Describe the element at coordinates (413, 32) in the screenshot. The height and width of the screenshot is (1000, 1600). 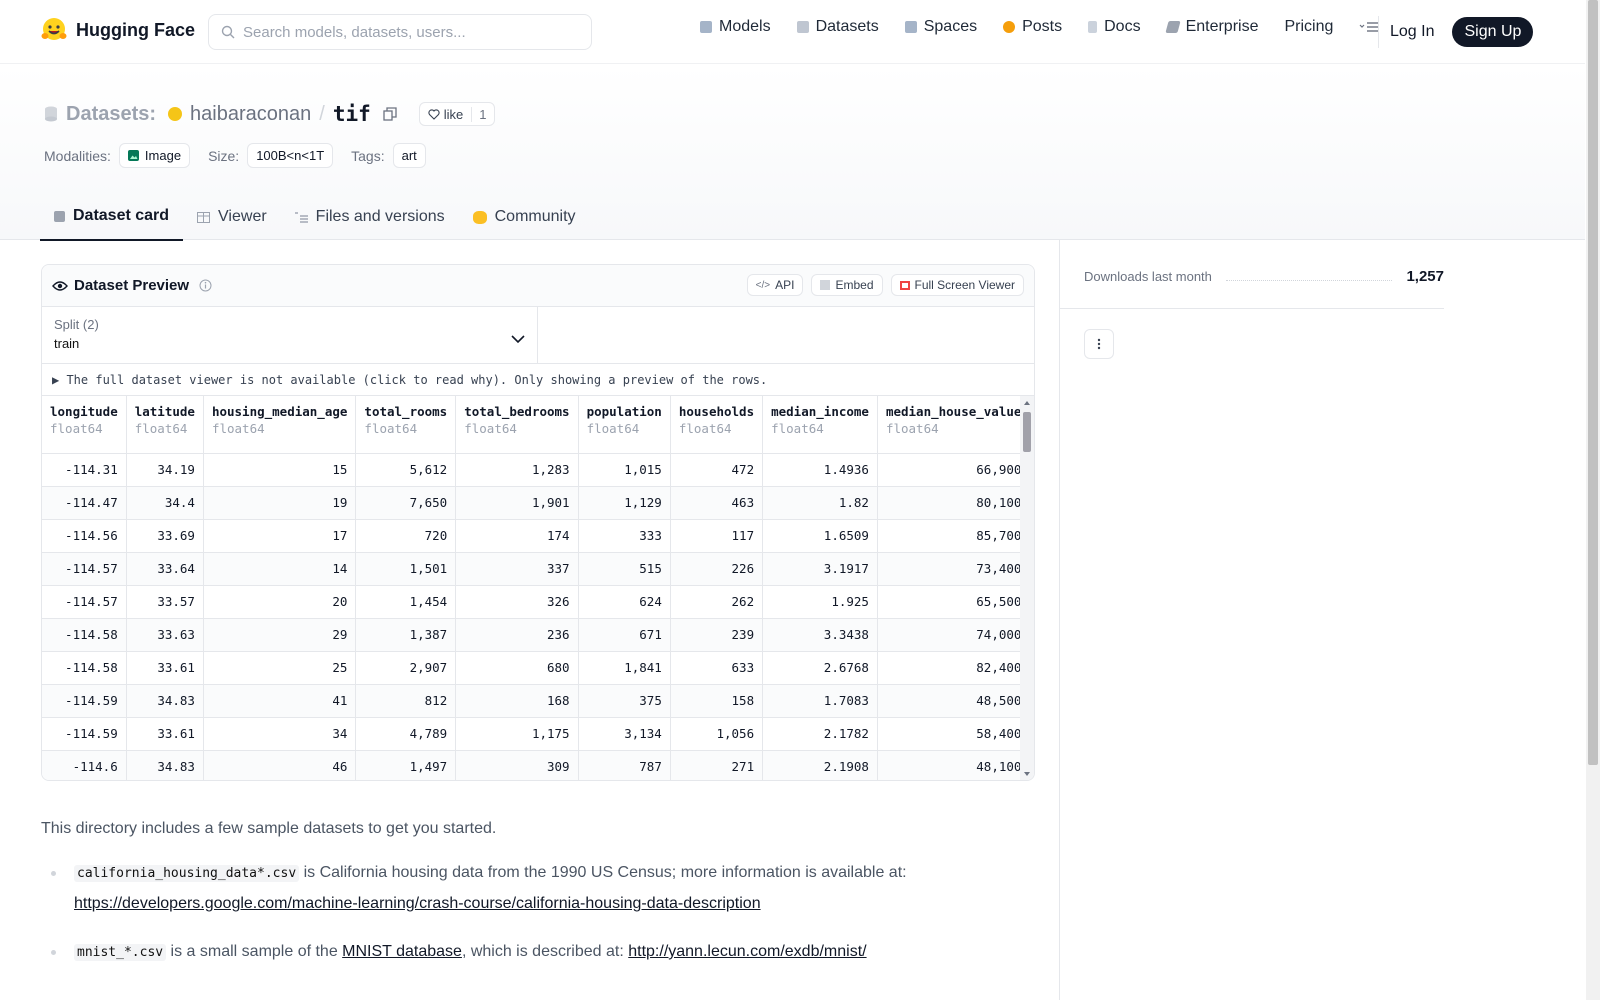
I see `search-input` at that location.